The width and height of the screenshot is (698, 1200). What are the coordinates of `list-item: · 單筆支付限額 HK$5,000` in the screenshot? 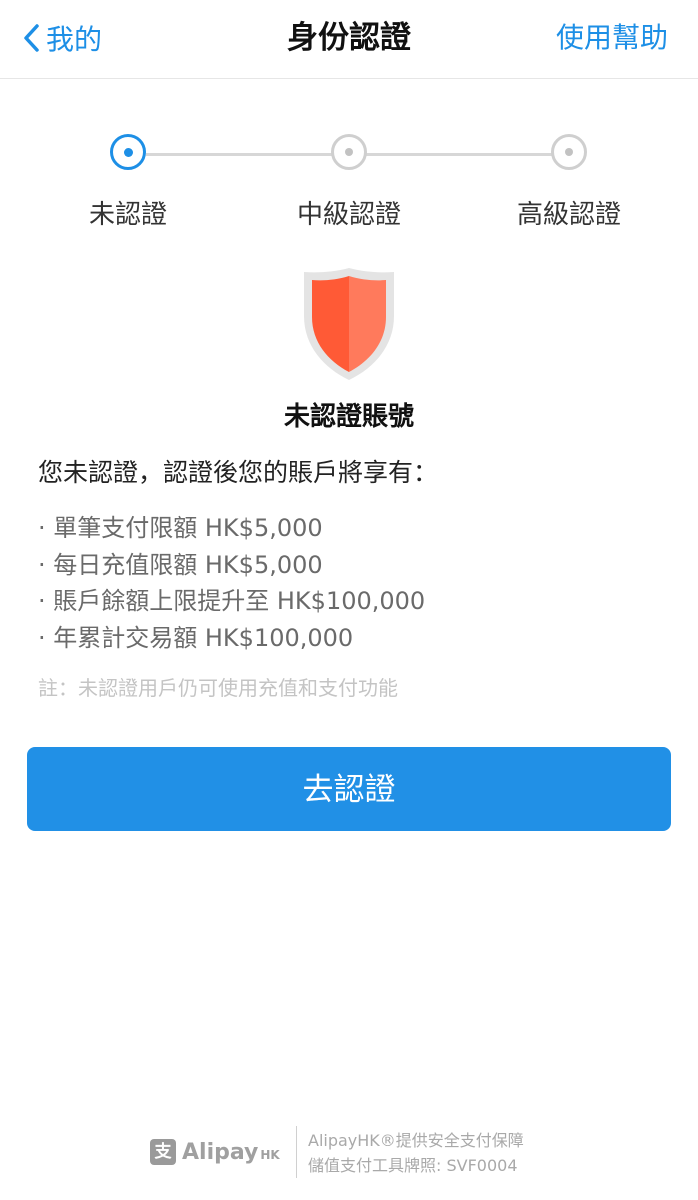 It's located at (180, 528).